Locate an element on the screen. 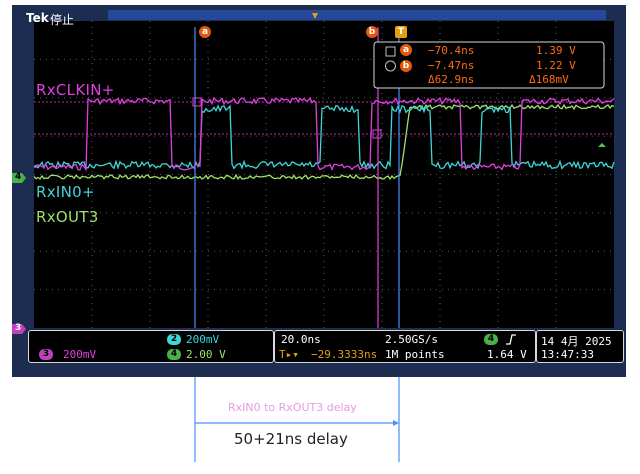 This screenshot has height=474, width=640. annotation-subtitle: RxIN0 to RxOUT3 delay is located at coordinates (292, 407).